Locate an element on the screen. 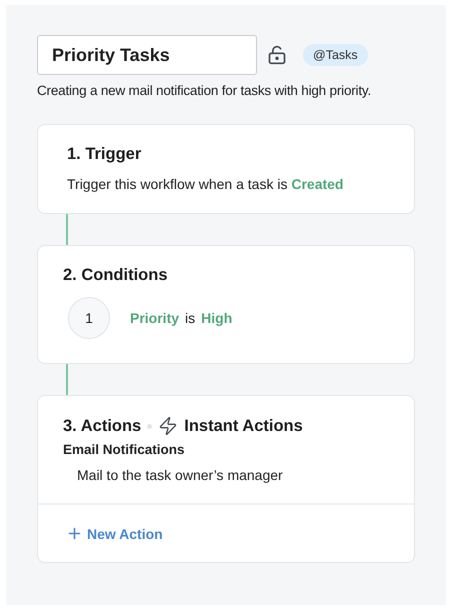  trigger-title: 1. Trigger is located at coordinates (104, 154).